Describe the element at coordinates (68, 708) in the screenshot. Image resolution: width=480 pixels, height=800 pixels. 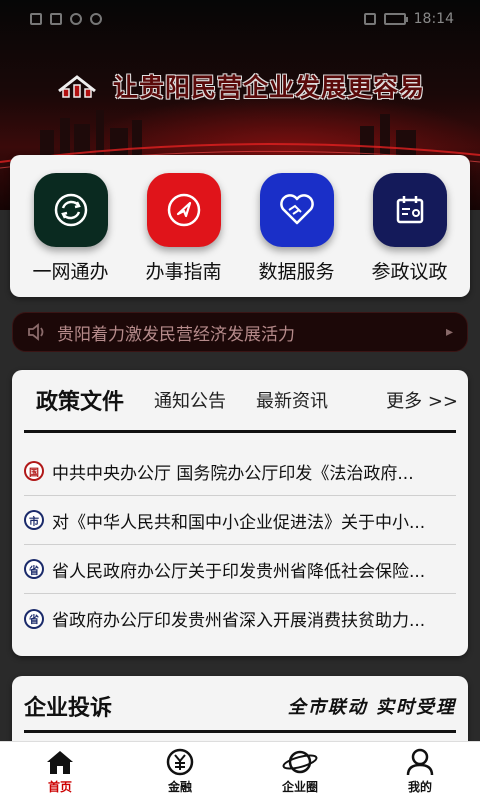
I see `complaint-title: 企业投诉` at that location.